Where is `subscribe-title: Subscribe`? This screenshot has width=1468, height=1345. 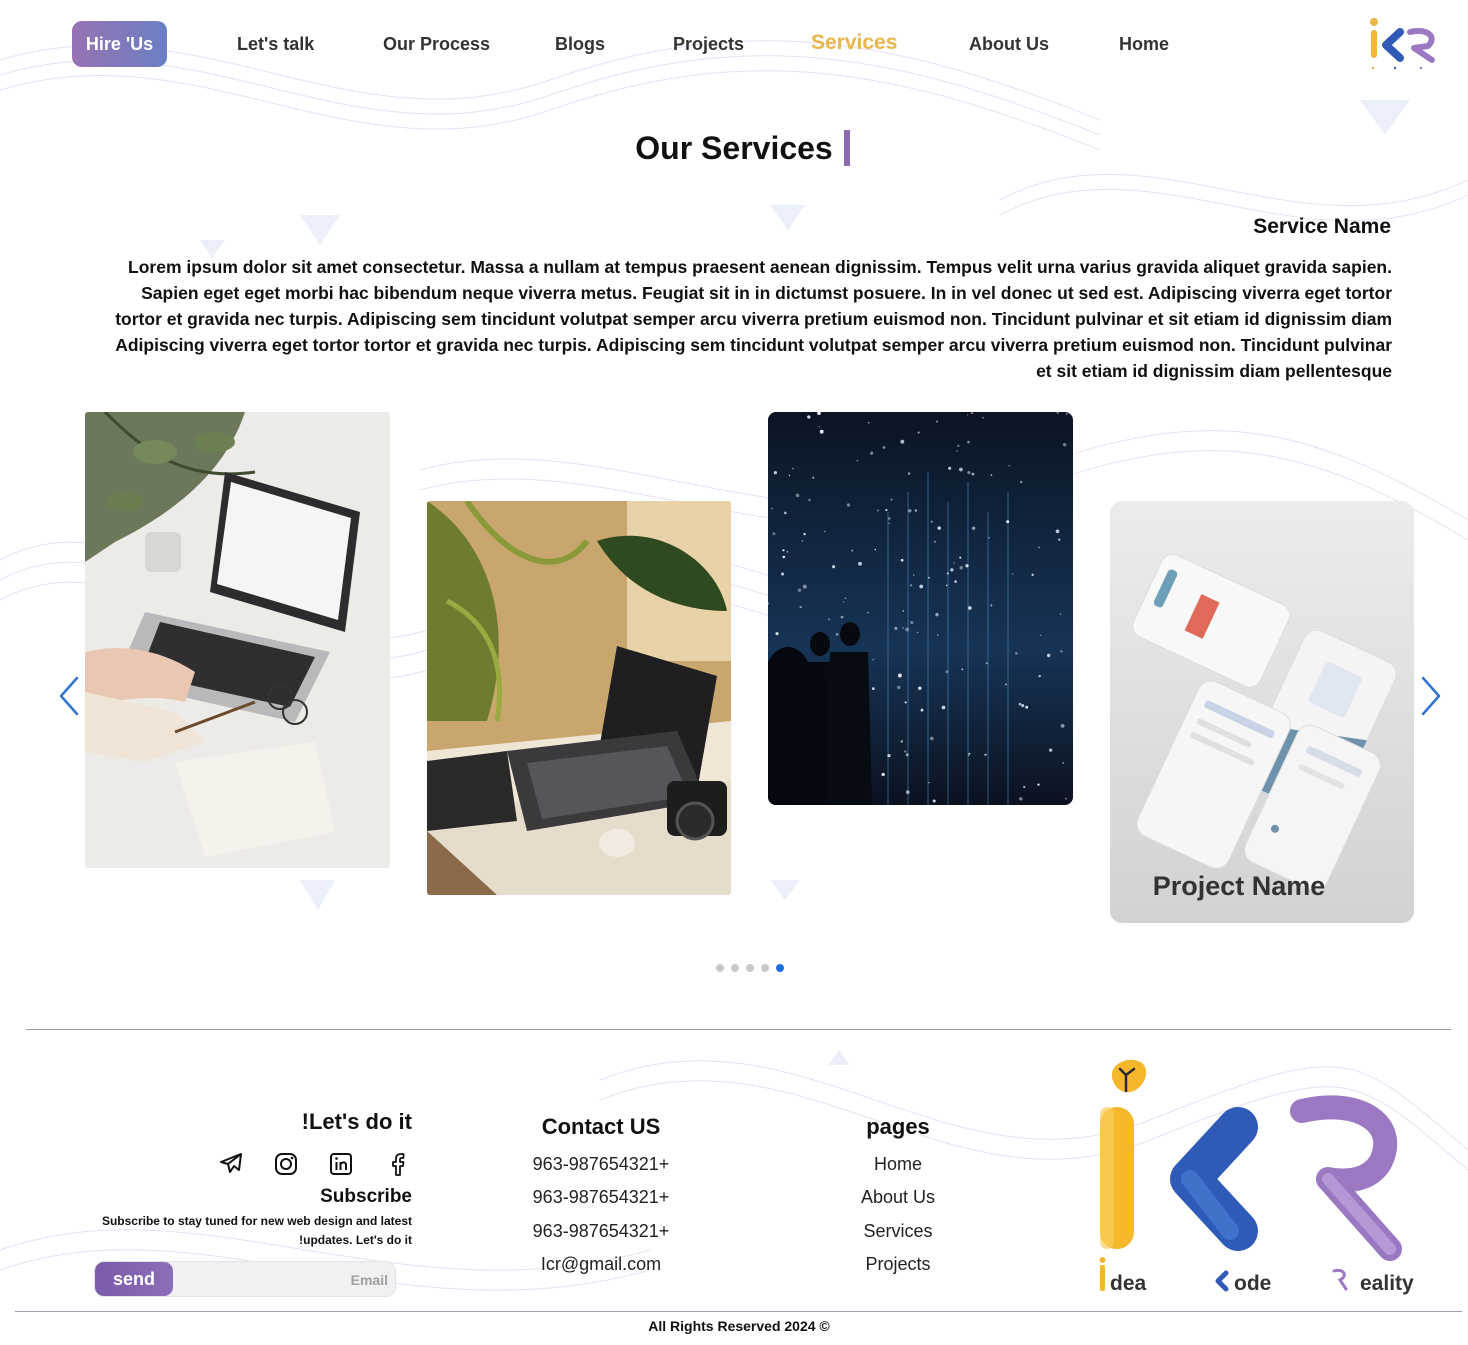
subscribe-title: Subscribe is located at coordinates (366, 1196).